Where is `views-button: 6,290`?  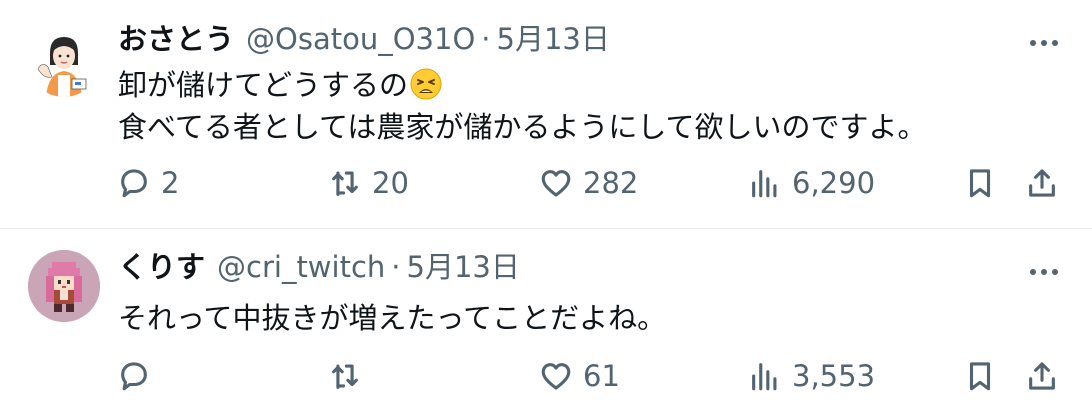 views-button: 6,290 is located at coordinates (811, 183).